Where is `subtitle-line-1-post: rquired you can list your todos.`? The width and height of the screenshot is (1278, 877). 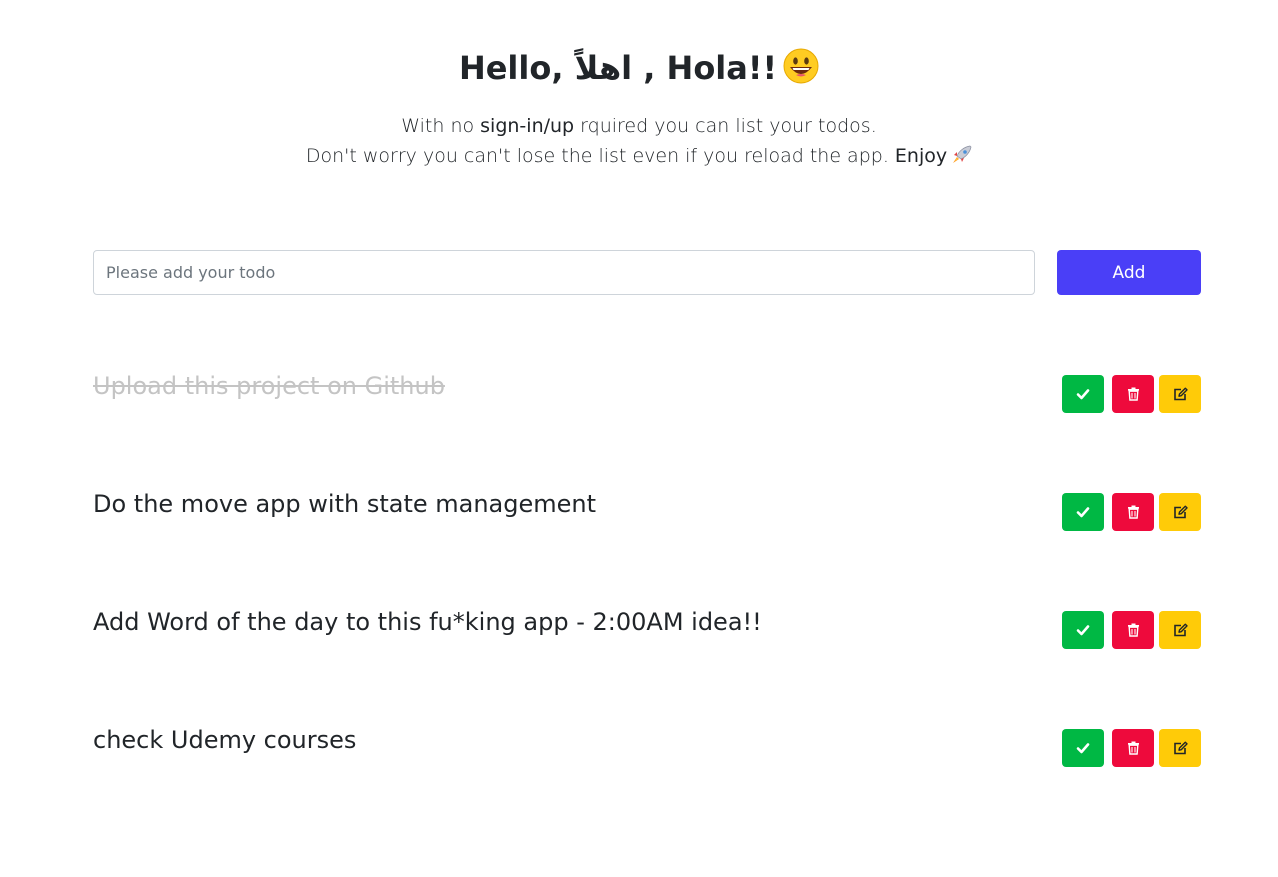 subtitle-line-1-post: rquired you can list your todos. is located at coordinates (725, 126).